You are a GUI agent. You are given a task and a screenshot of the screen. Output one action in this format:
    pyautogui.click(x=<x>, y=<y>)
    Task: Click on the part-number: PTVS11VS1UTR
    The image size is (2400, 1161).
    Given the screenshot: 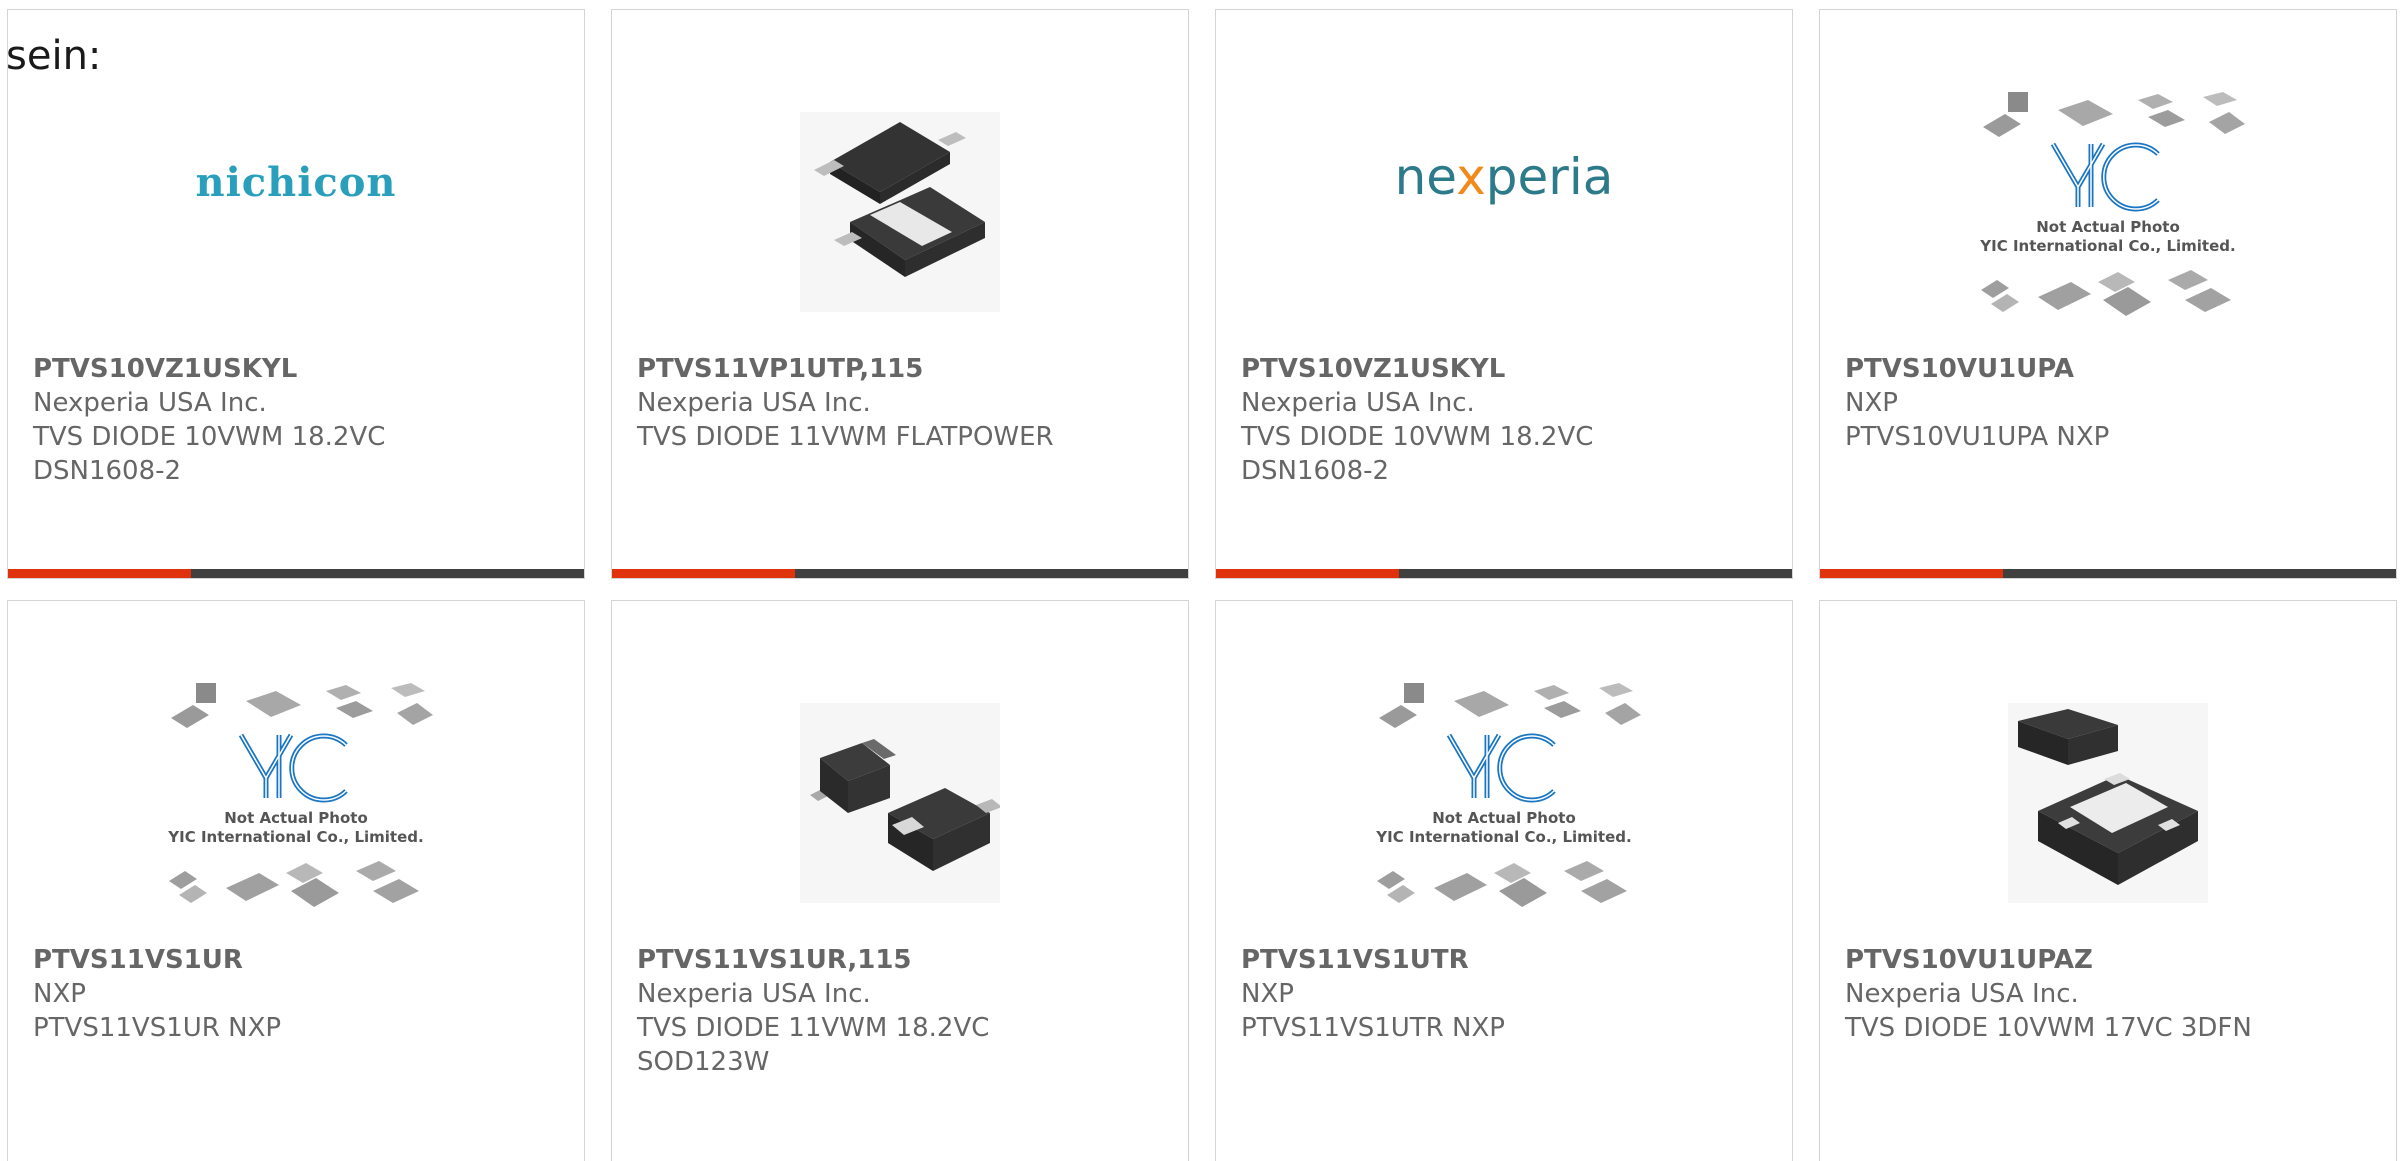 What is the action you would take?
    pyautogui.click(x=1506, y=960)
    